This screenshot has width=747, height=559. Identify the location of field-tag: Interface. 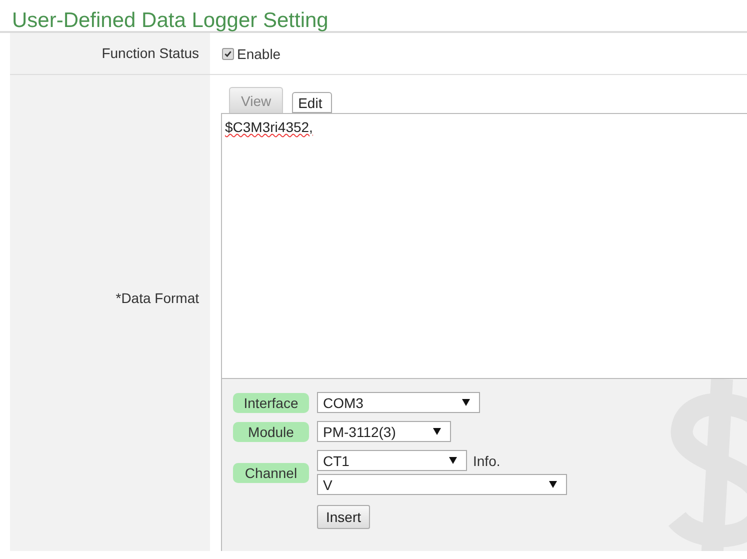
(271, 402).